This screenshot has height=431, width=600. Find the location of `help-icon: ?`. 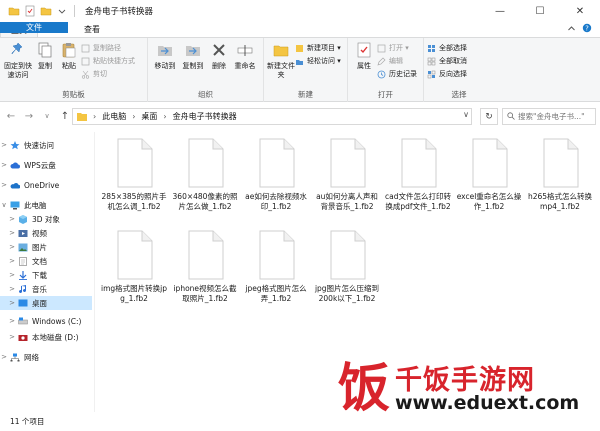

help-icon: ? is located at coordinates (587, 29).